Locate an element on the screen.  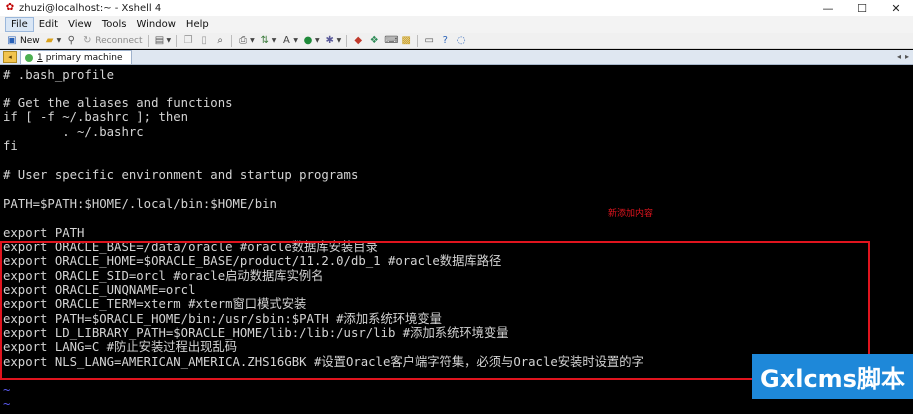
find-button: ⌕ is located at coordinates (220, 41).